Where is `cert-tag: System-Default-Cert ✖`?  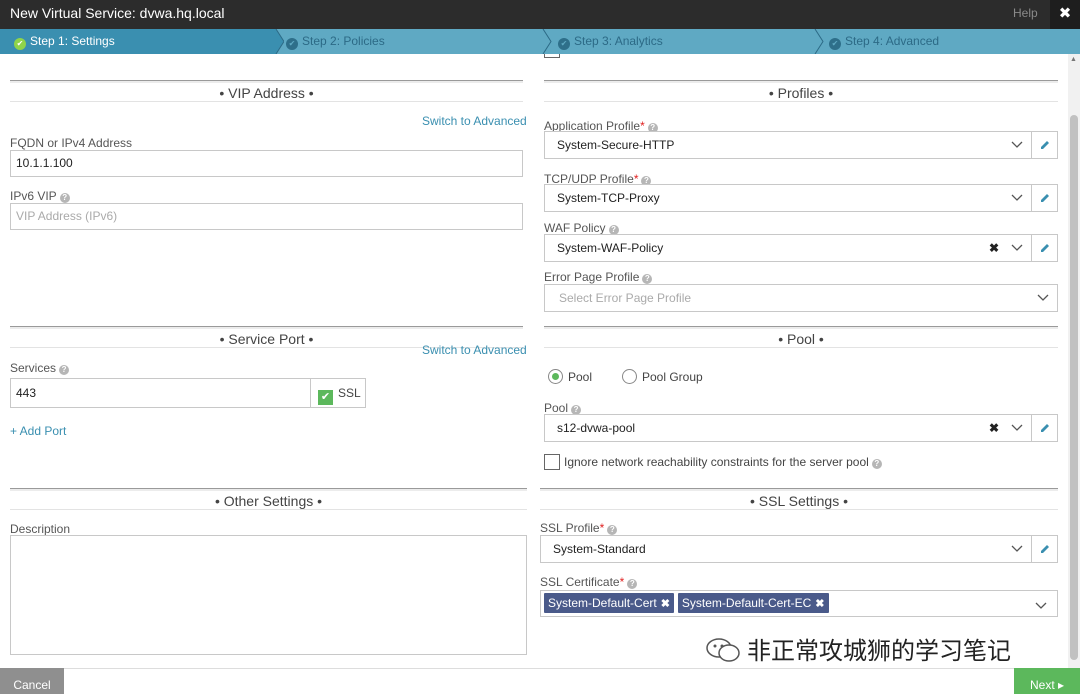
cert-tag: System-Default-Cert ✖ is located at coordinates (609, 603).